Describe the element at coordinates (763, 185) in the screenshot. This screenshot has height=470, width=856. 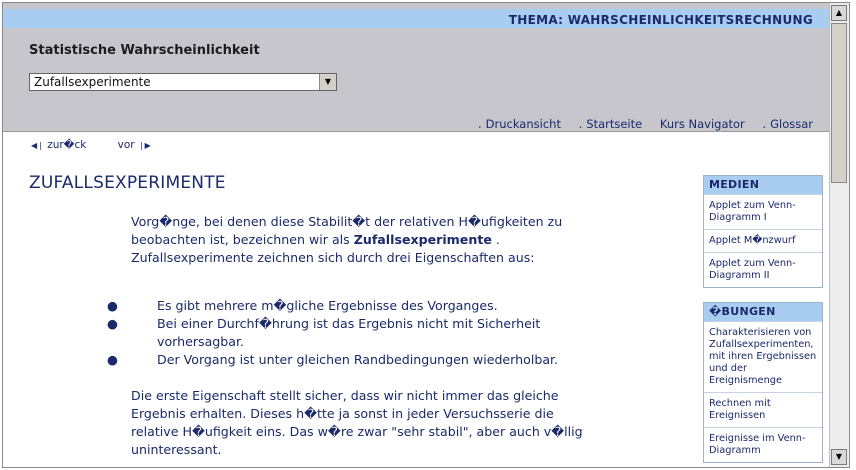
I see `media-box-title: MEDIEN` at that location.